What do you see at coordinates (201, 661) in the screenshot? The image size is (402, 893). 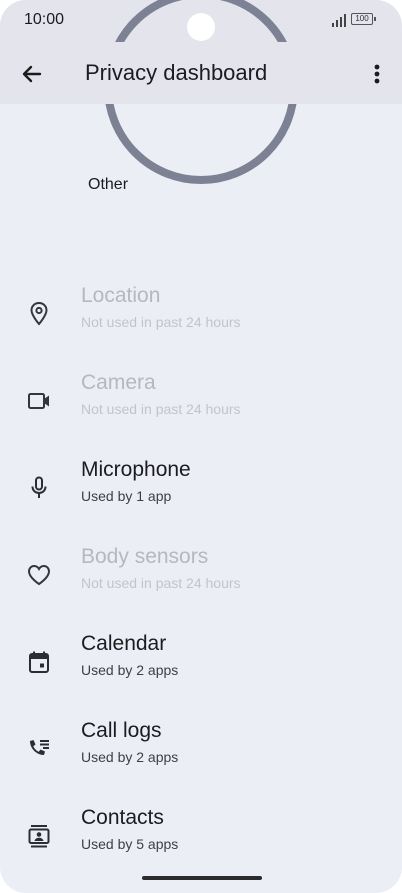 I see `permission-item-calendar: Calendar Used by 2 apps` at bounding box center [201, 661].